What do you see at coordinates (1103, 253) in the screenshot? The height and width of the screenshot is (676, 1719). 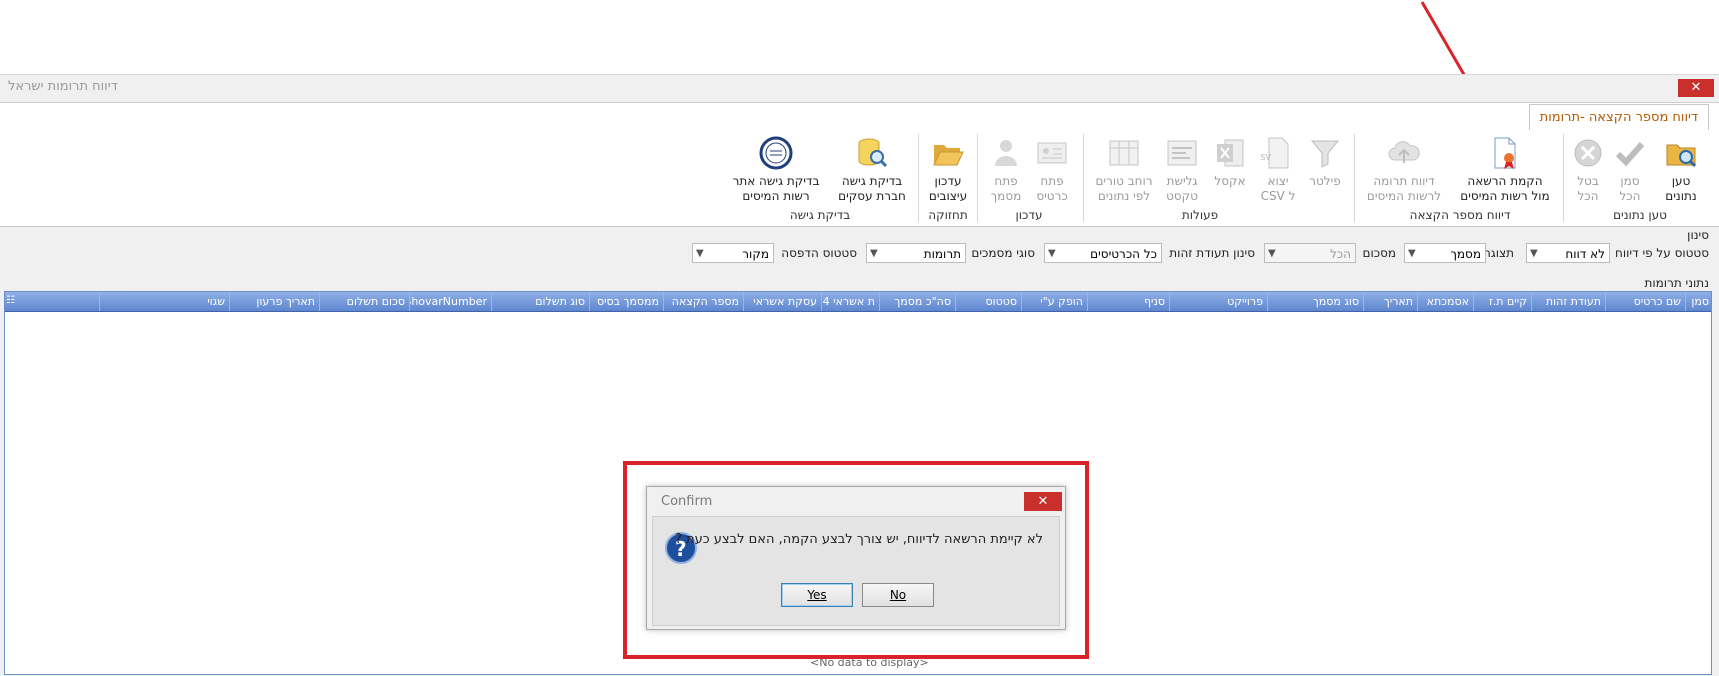 I see `id-filter-select: כל הכרטיסים ▼` at bounding box center [1103, 253].